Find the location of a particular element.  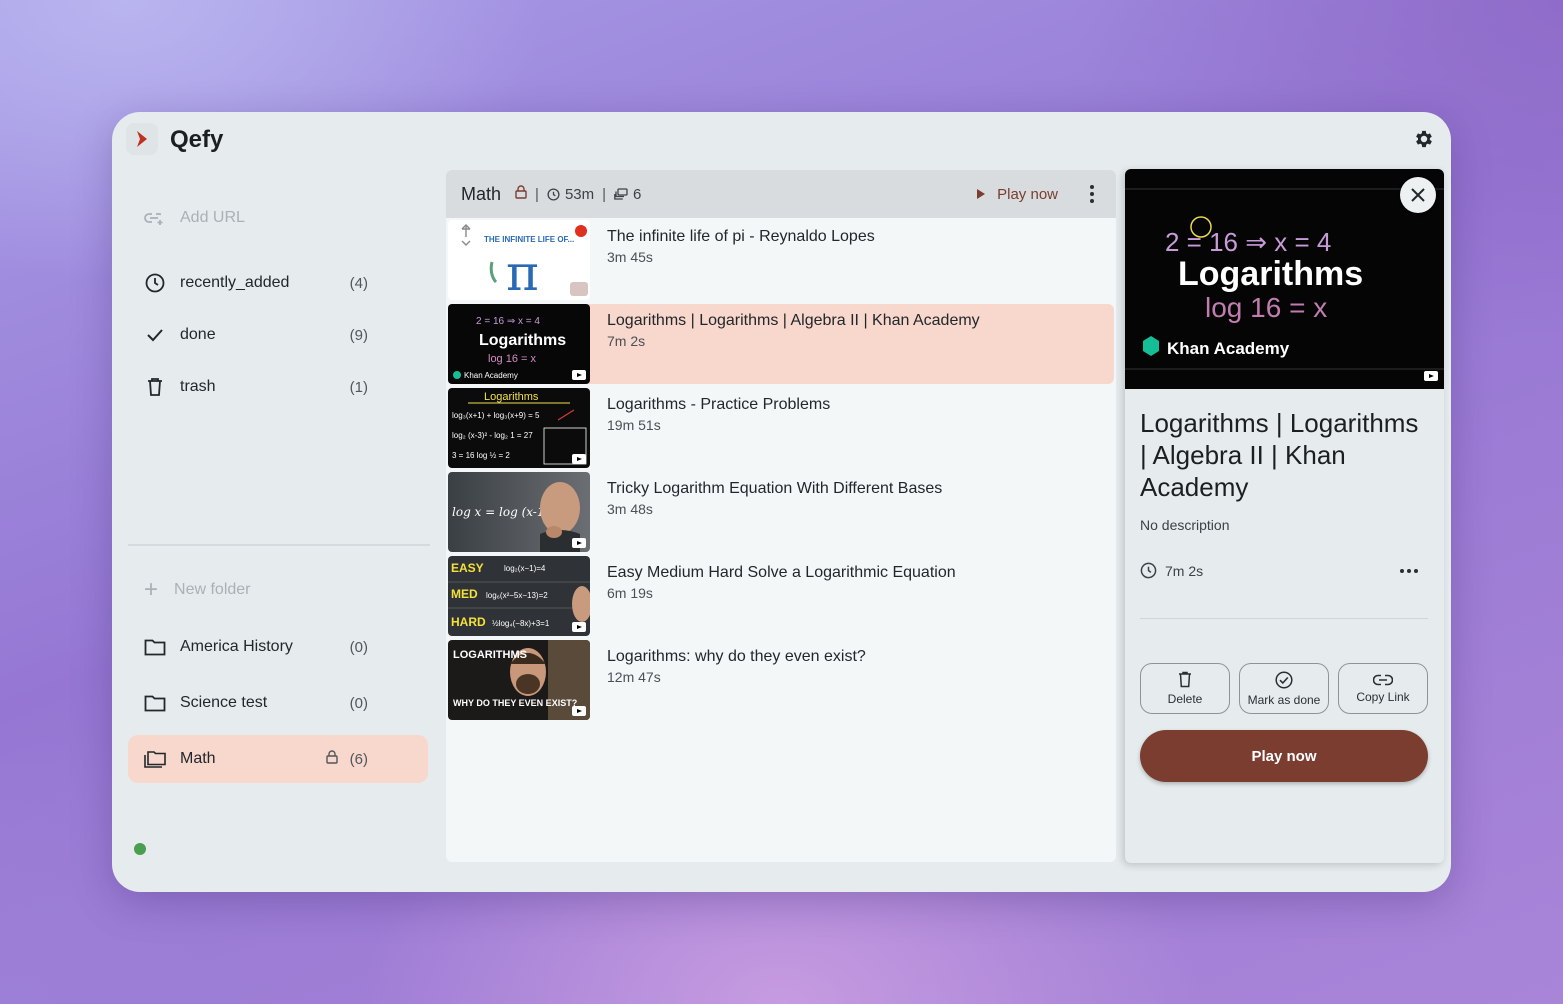

new-folder-button: + New folder is located at coordinates (197, 590).